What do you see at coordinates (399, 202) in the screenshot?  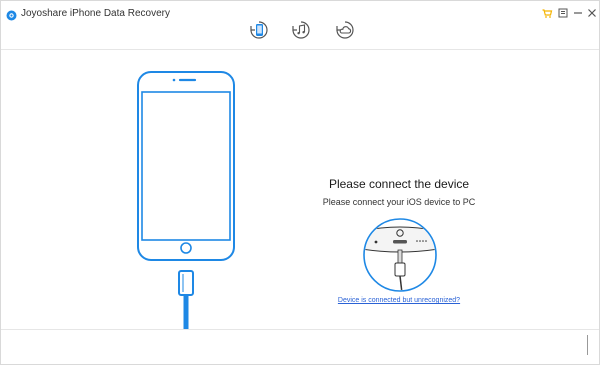 I see `connect-subheading: Please connect your iOS device to PC` at bounding box center [399, 202].